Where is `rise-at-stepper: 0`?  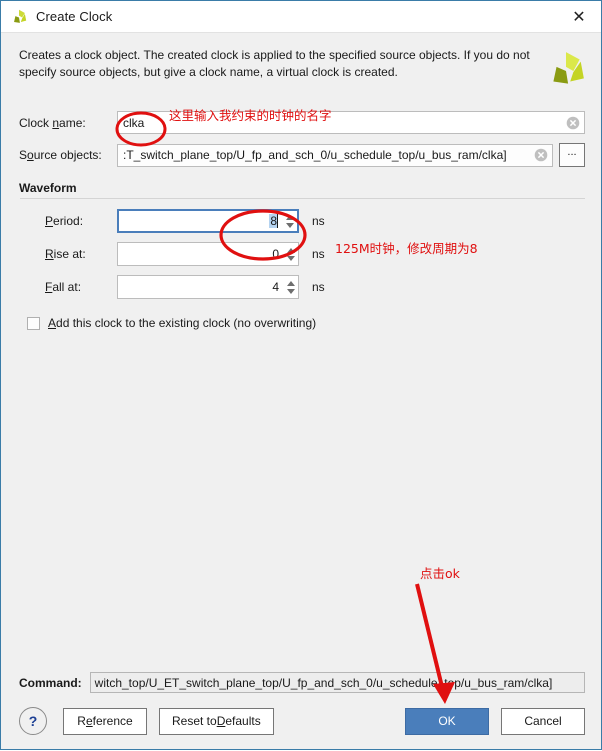
rise-at-stepper: 0 is located at coordinates (208, 254).